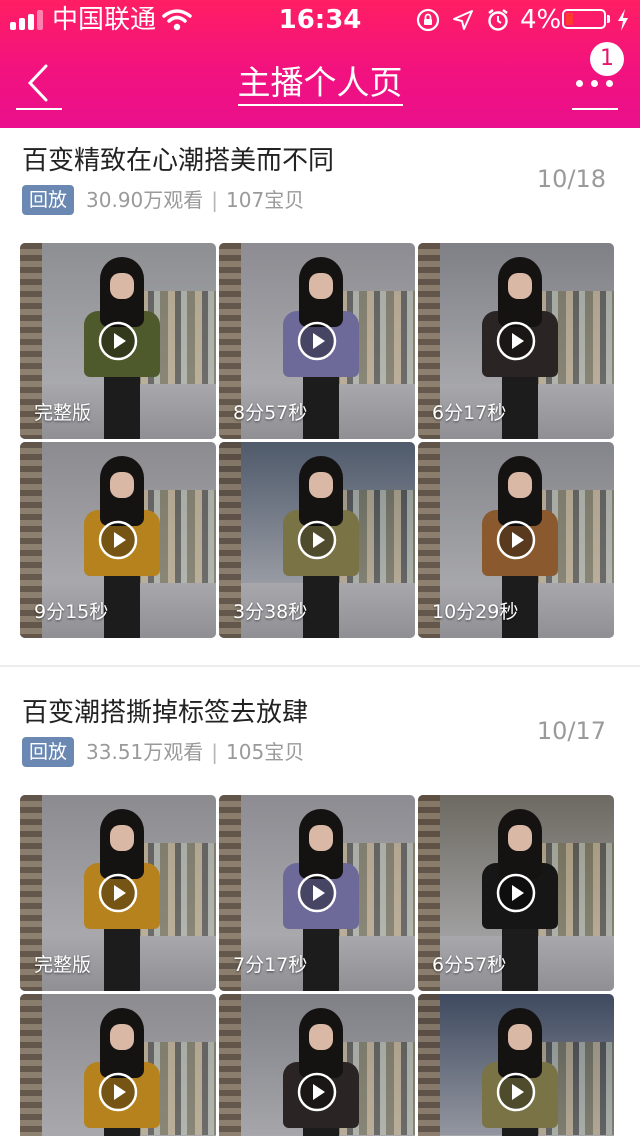  What do you see at coordinates (165, 713) in the screenshot?
I see `section-title: 百变潮搭撕掉标签去放肆` at bounding box center [165, 713].